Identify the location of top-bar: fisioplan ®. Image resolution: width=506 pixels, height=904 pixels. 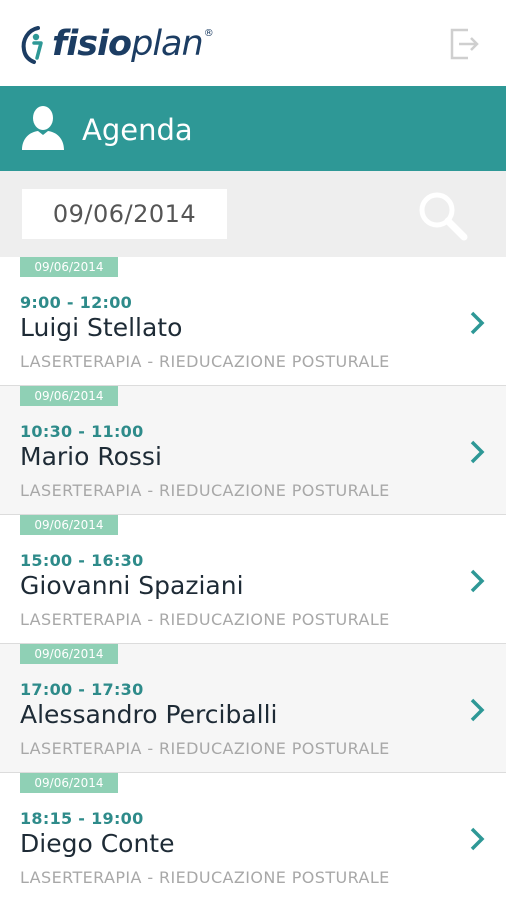
(253, 43).